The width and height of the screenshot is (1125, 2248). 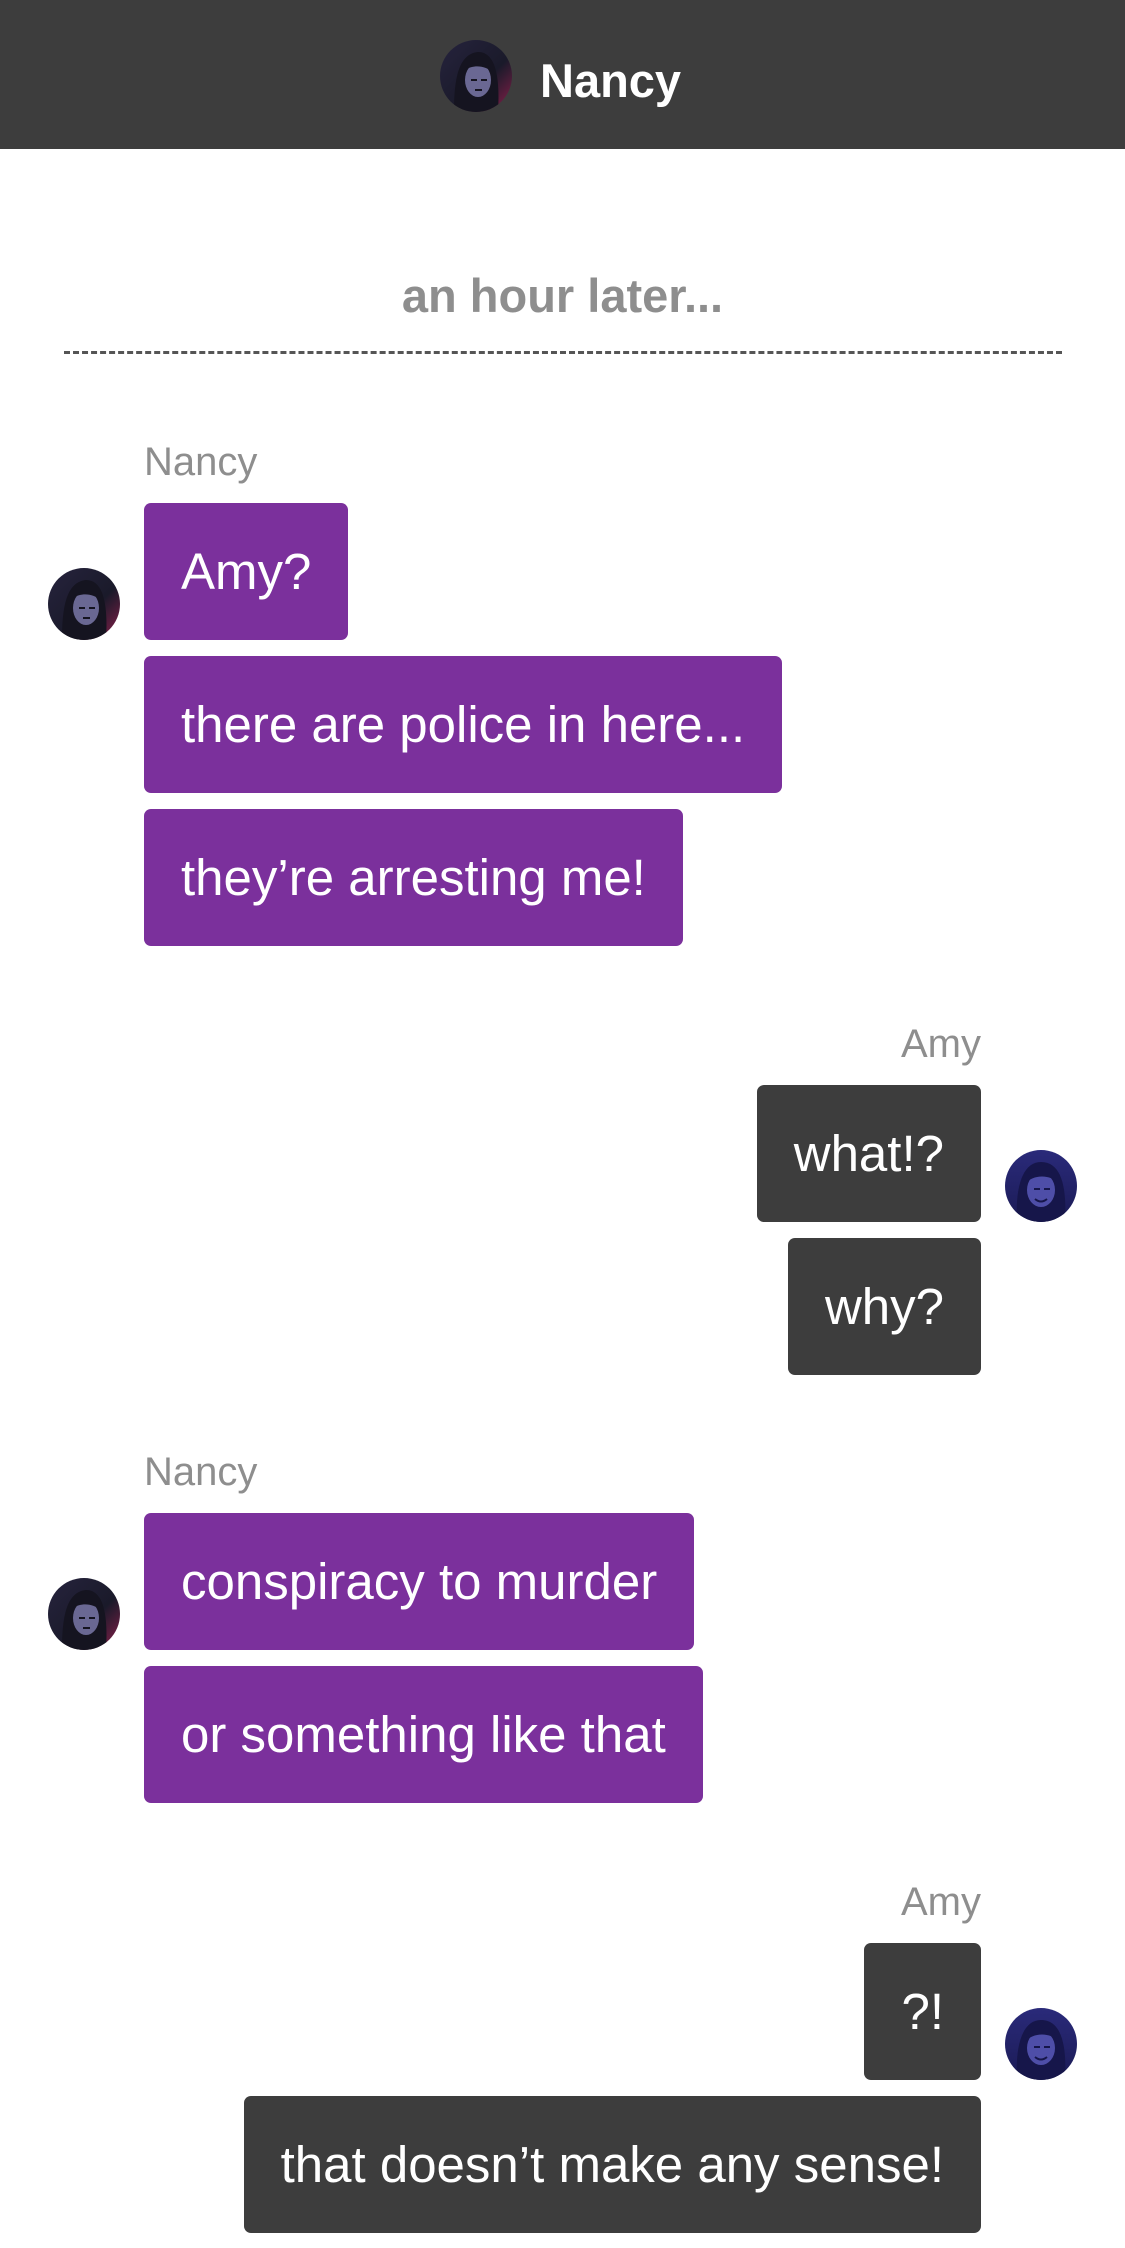 What do you see at coordinates (413, 877) in the screenshot?
I see `message-bubble: they’re arresting me!` at bounding box center [413, 877].